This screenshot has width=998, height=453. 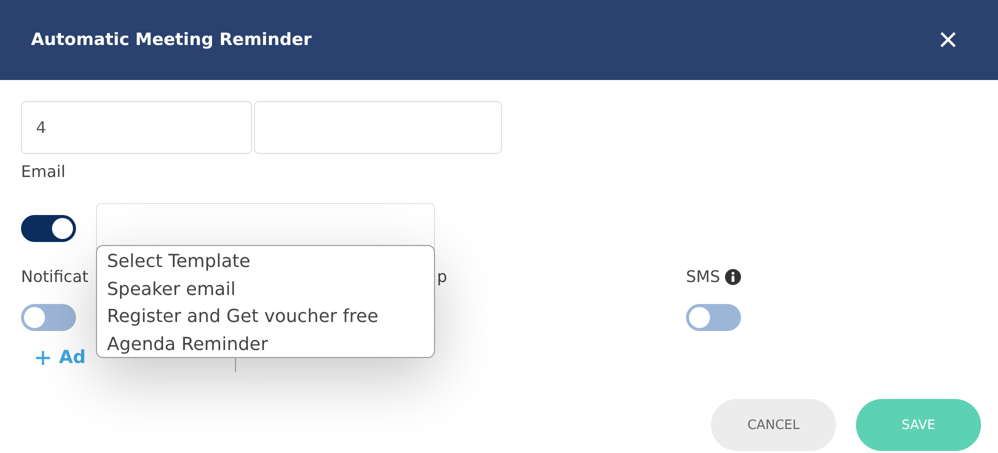 I want to click on input-field: 4, so click(x=136, y=127).